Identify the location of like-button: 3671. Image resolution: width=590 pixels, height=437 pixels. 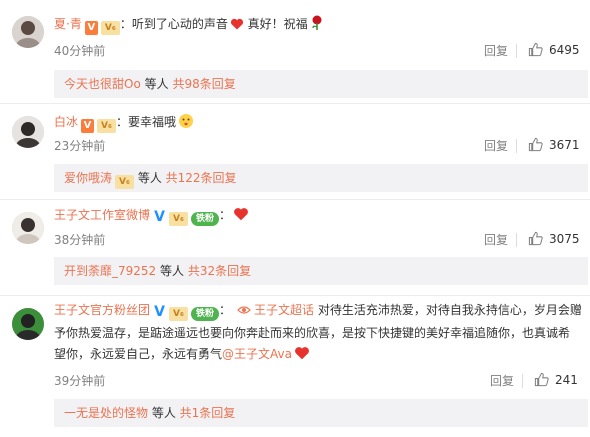
(554, 144).